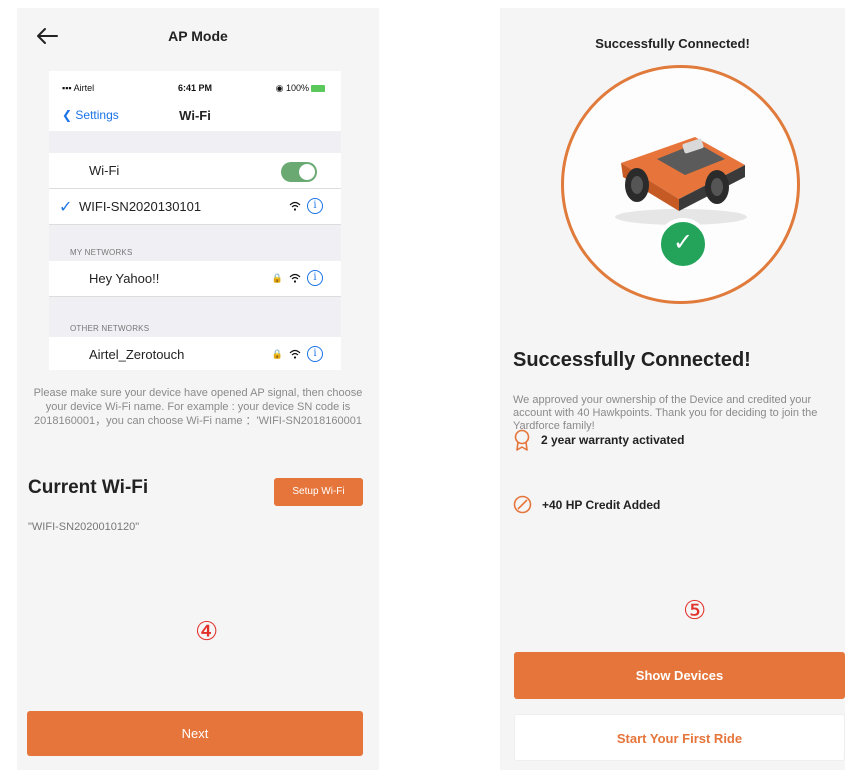 The height and width of the screenshot is (777, 845). What do you see at coordinates (300, 88) in the screenshot?
I see `battery-indicator: ◉ 100%` at bounding box center [300, 88].